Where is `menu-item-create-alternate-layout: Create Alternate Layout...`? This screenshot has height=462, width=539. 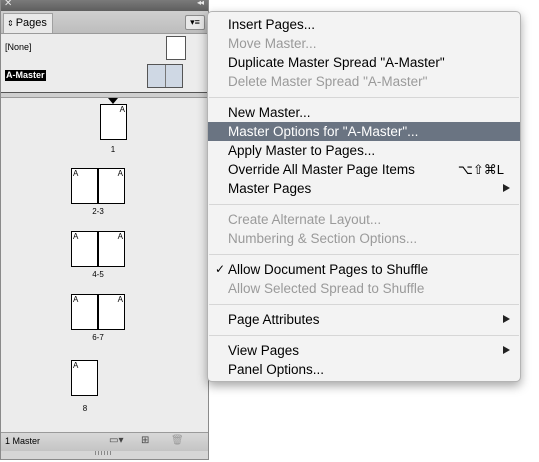 menu-item-create-alternate-layout: Create Alternate Layout... is located at coordinates (364, 219).